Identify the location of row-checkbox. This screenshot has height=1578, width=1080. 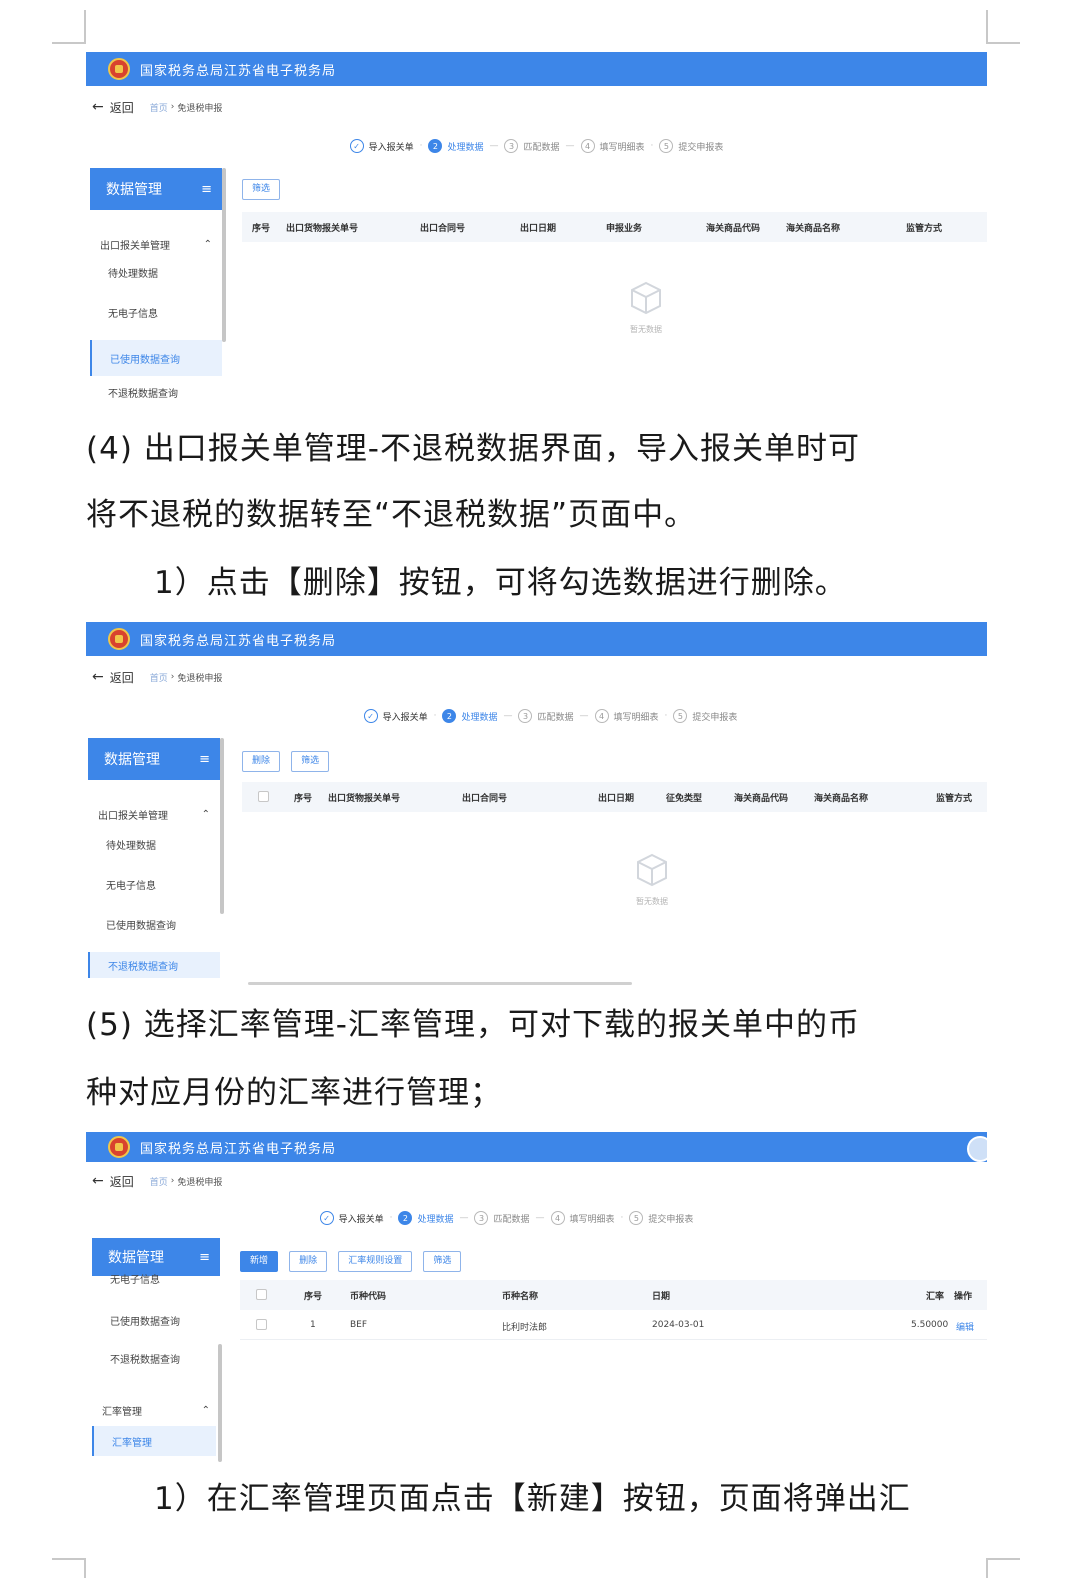
(261, 1326).